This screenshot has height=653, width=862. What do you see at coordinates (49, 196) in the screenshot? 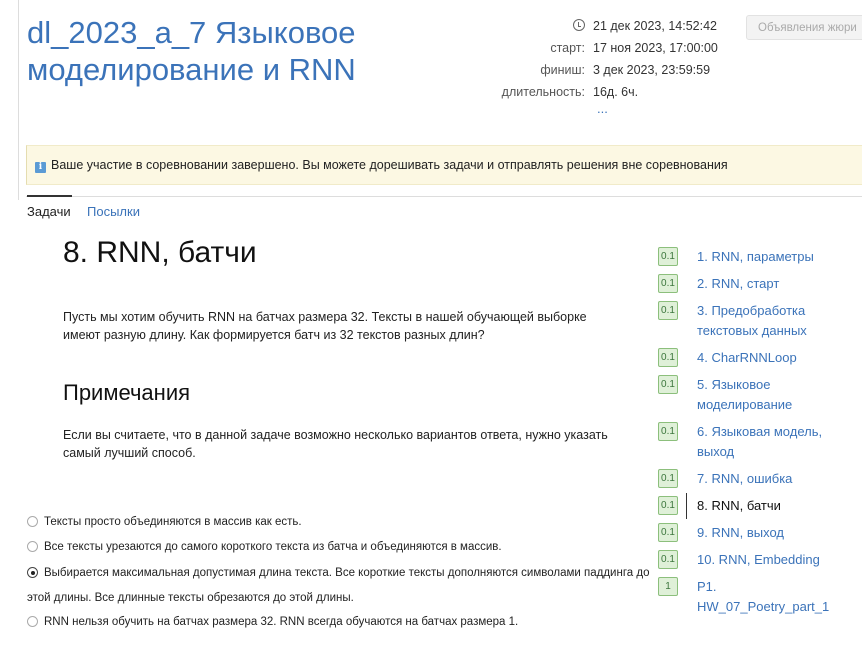
I see `active-tab-indicator` at bounding box center [49, 196].